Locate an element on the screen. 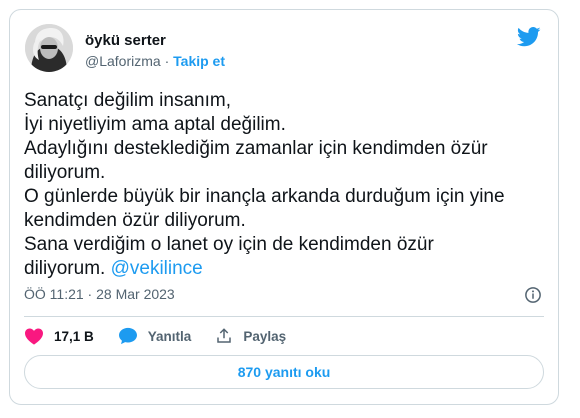  share-button: Paylaş is located at coordinates (250, 336).